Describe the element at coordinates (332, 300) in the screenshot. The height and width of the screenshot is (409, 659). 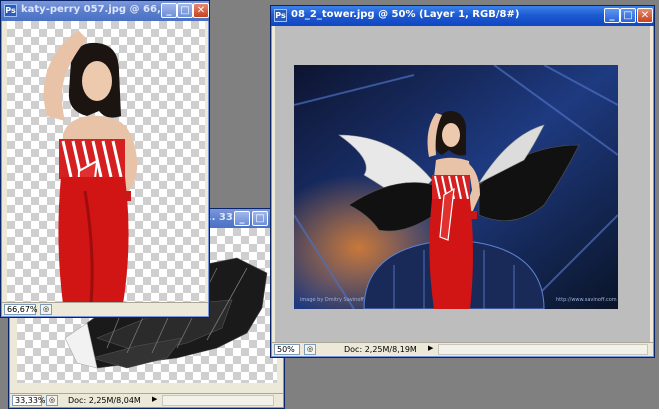
I see `image-credit-left: image by Dmitry Savinoff` at that location.